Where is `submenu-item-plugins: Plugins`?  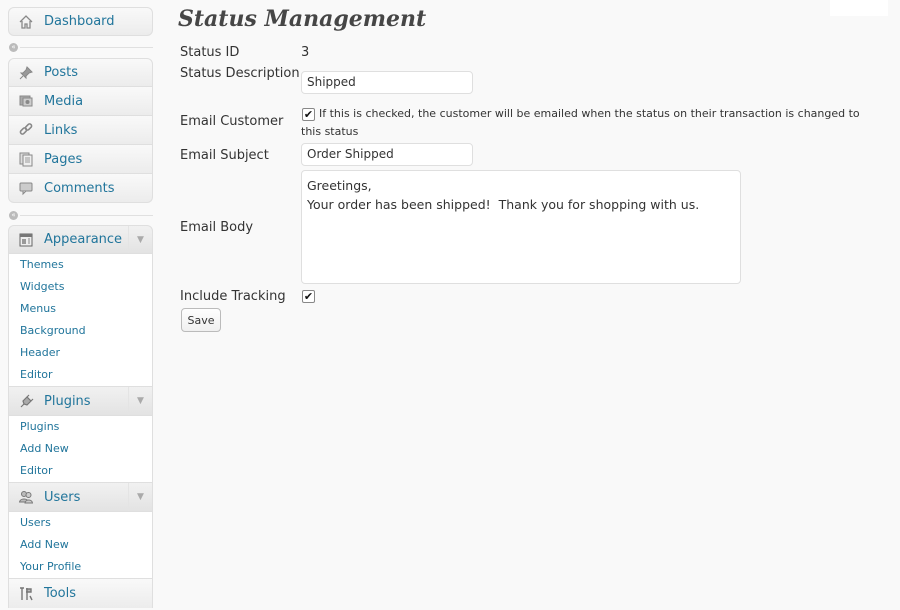
submenu-item-plugins: Plugins is located at coordinates (80, 427).